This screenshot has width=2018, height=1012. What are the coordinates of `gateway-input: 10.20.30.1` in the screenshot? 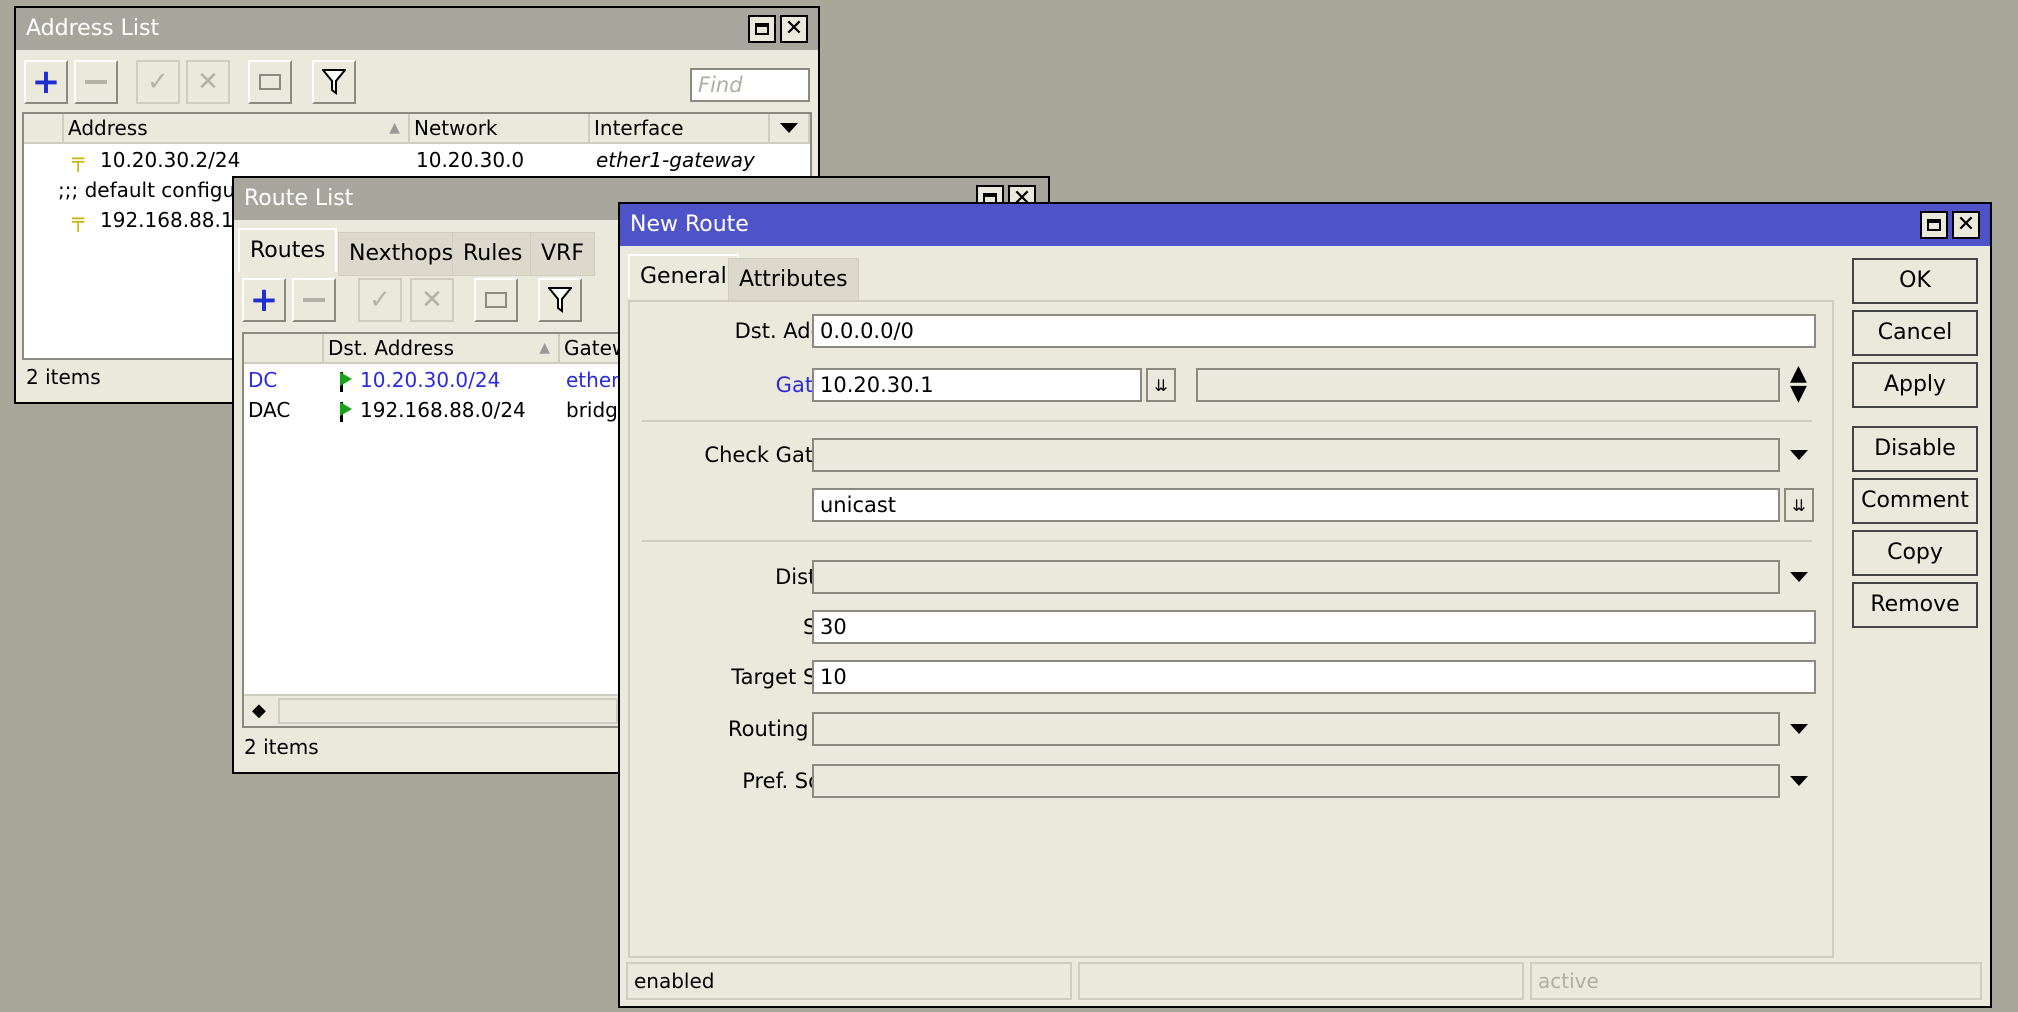 It's located at (977, 385).